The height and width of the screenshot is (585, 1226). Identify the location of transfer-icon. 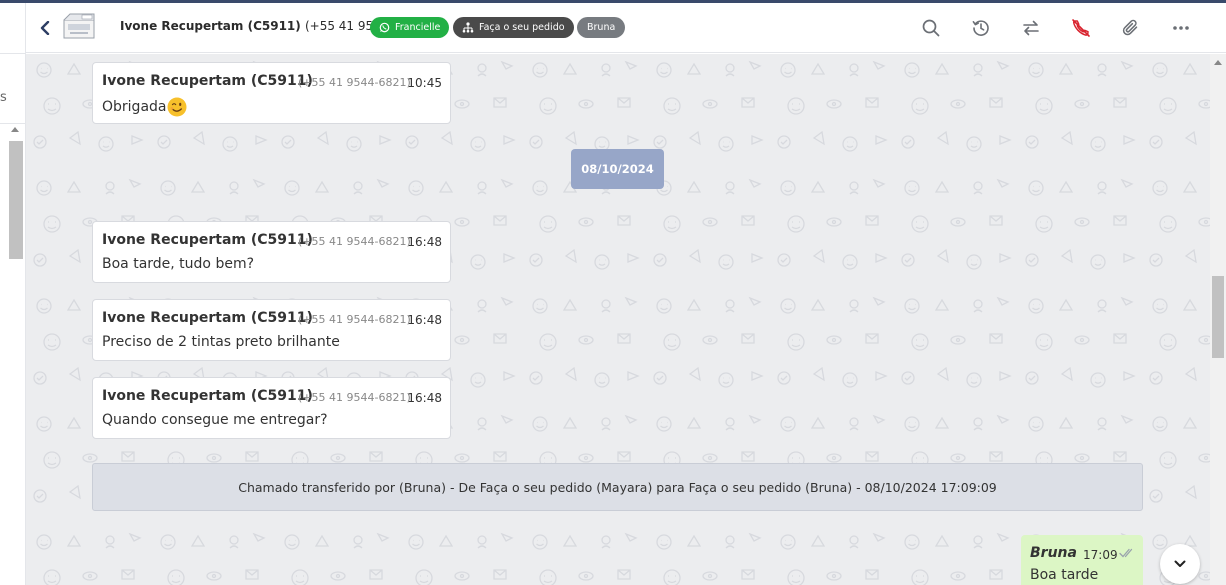
(1031, 28).